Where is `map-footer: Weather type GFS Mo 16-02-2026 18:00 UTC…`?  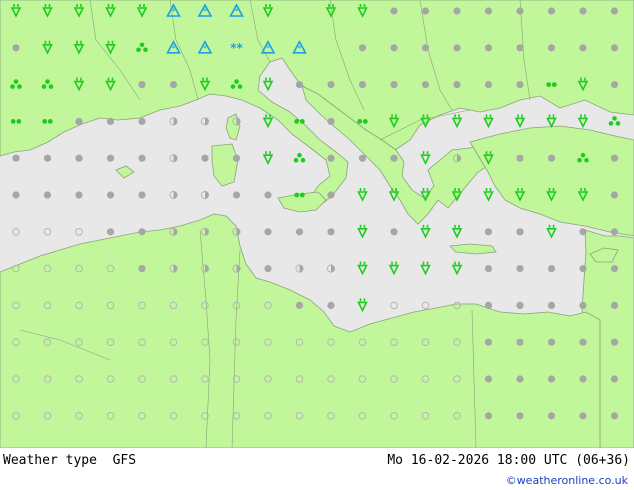 map-footer: Weather type GFS Mo 16-02-2026 18:00 UTC… is located at coordinates (317, 469).